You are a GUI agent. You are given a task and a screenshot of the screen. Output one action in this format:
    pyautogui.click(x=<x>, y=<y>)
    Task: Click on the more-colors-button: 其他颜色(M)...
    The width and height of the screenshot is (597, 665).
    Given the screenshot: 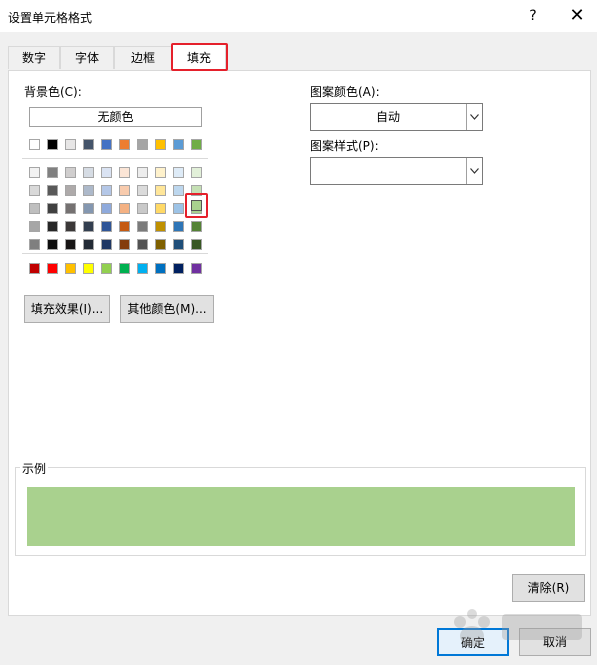 What is the action you would take?
    pyautogui.click(x=167, y=309)
    